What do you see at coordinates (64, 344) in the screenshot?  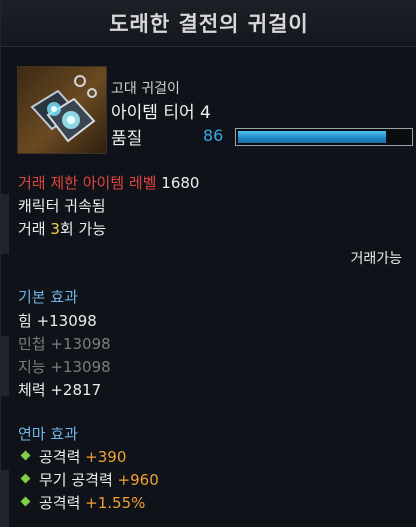 I see `base-effect-line: 민첩 +13098` at bounding box center [64, 344].